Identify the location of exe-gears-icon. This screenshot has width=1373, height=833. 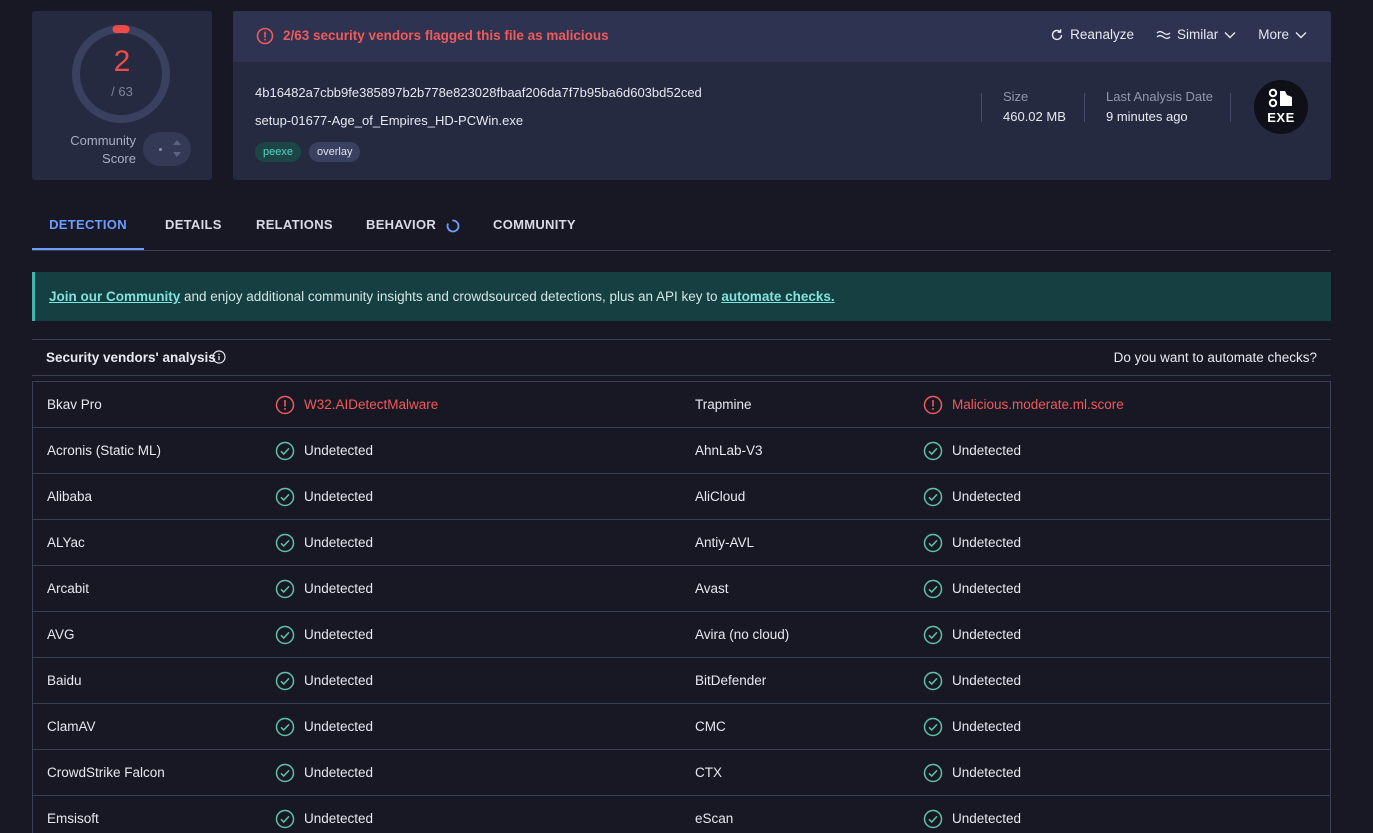
(1280, 98).